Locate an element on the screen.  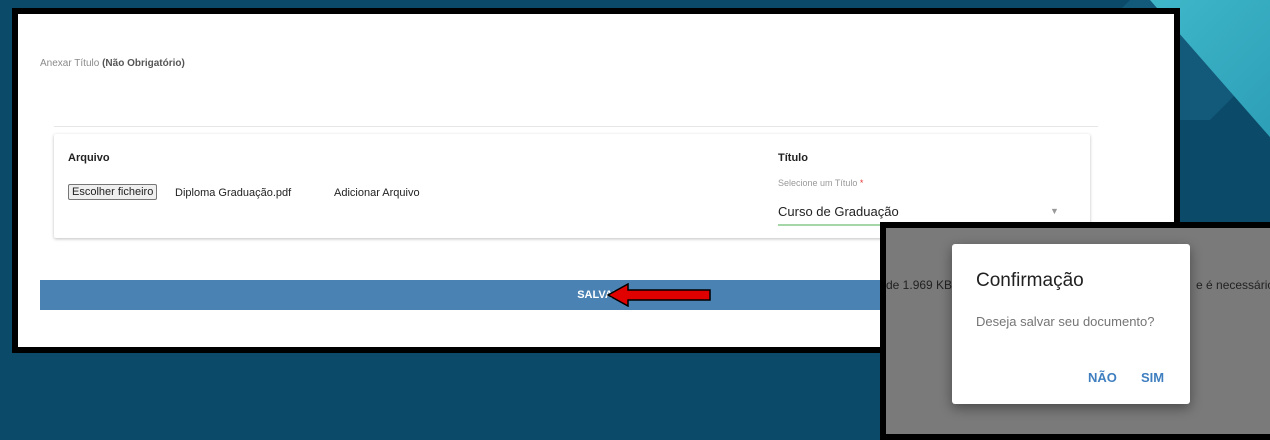
attach-optional-text: (Não Obrigatório) is located at coordinates (143, 63).